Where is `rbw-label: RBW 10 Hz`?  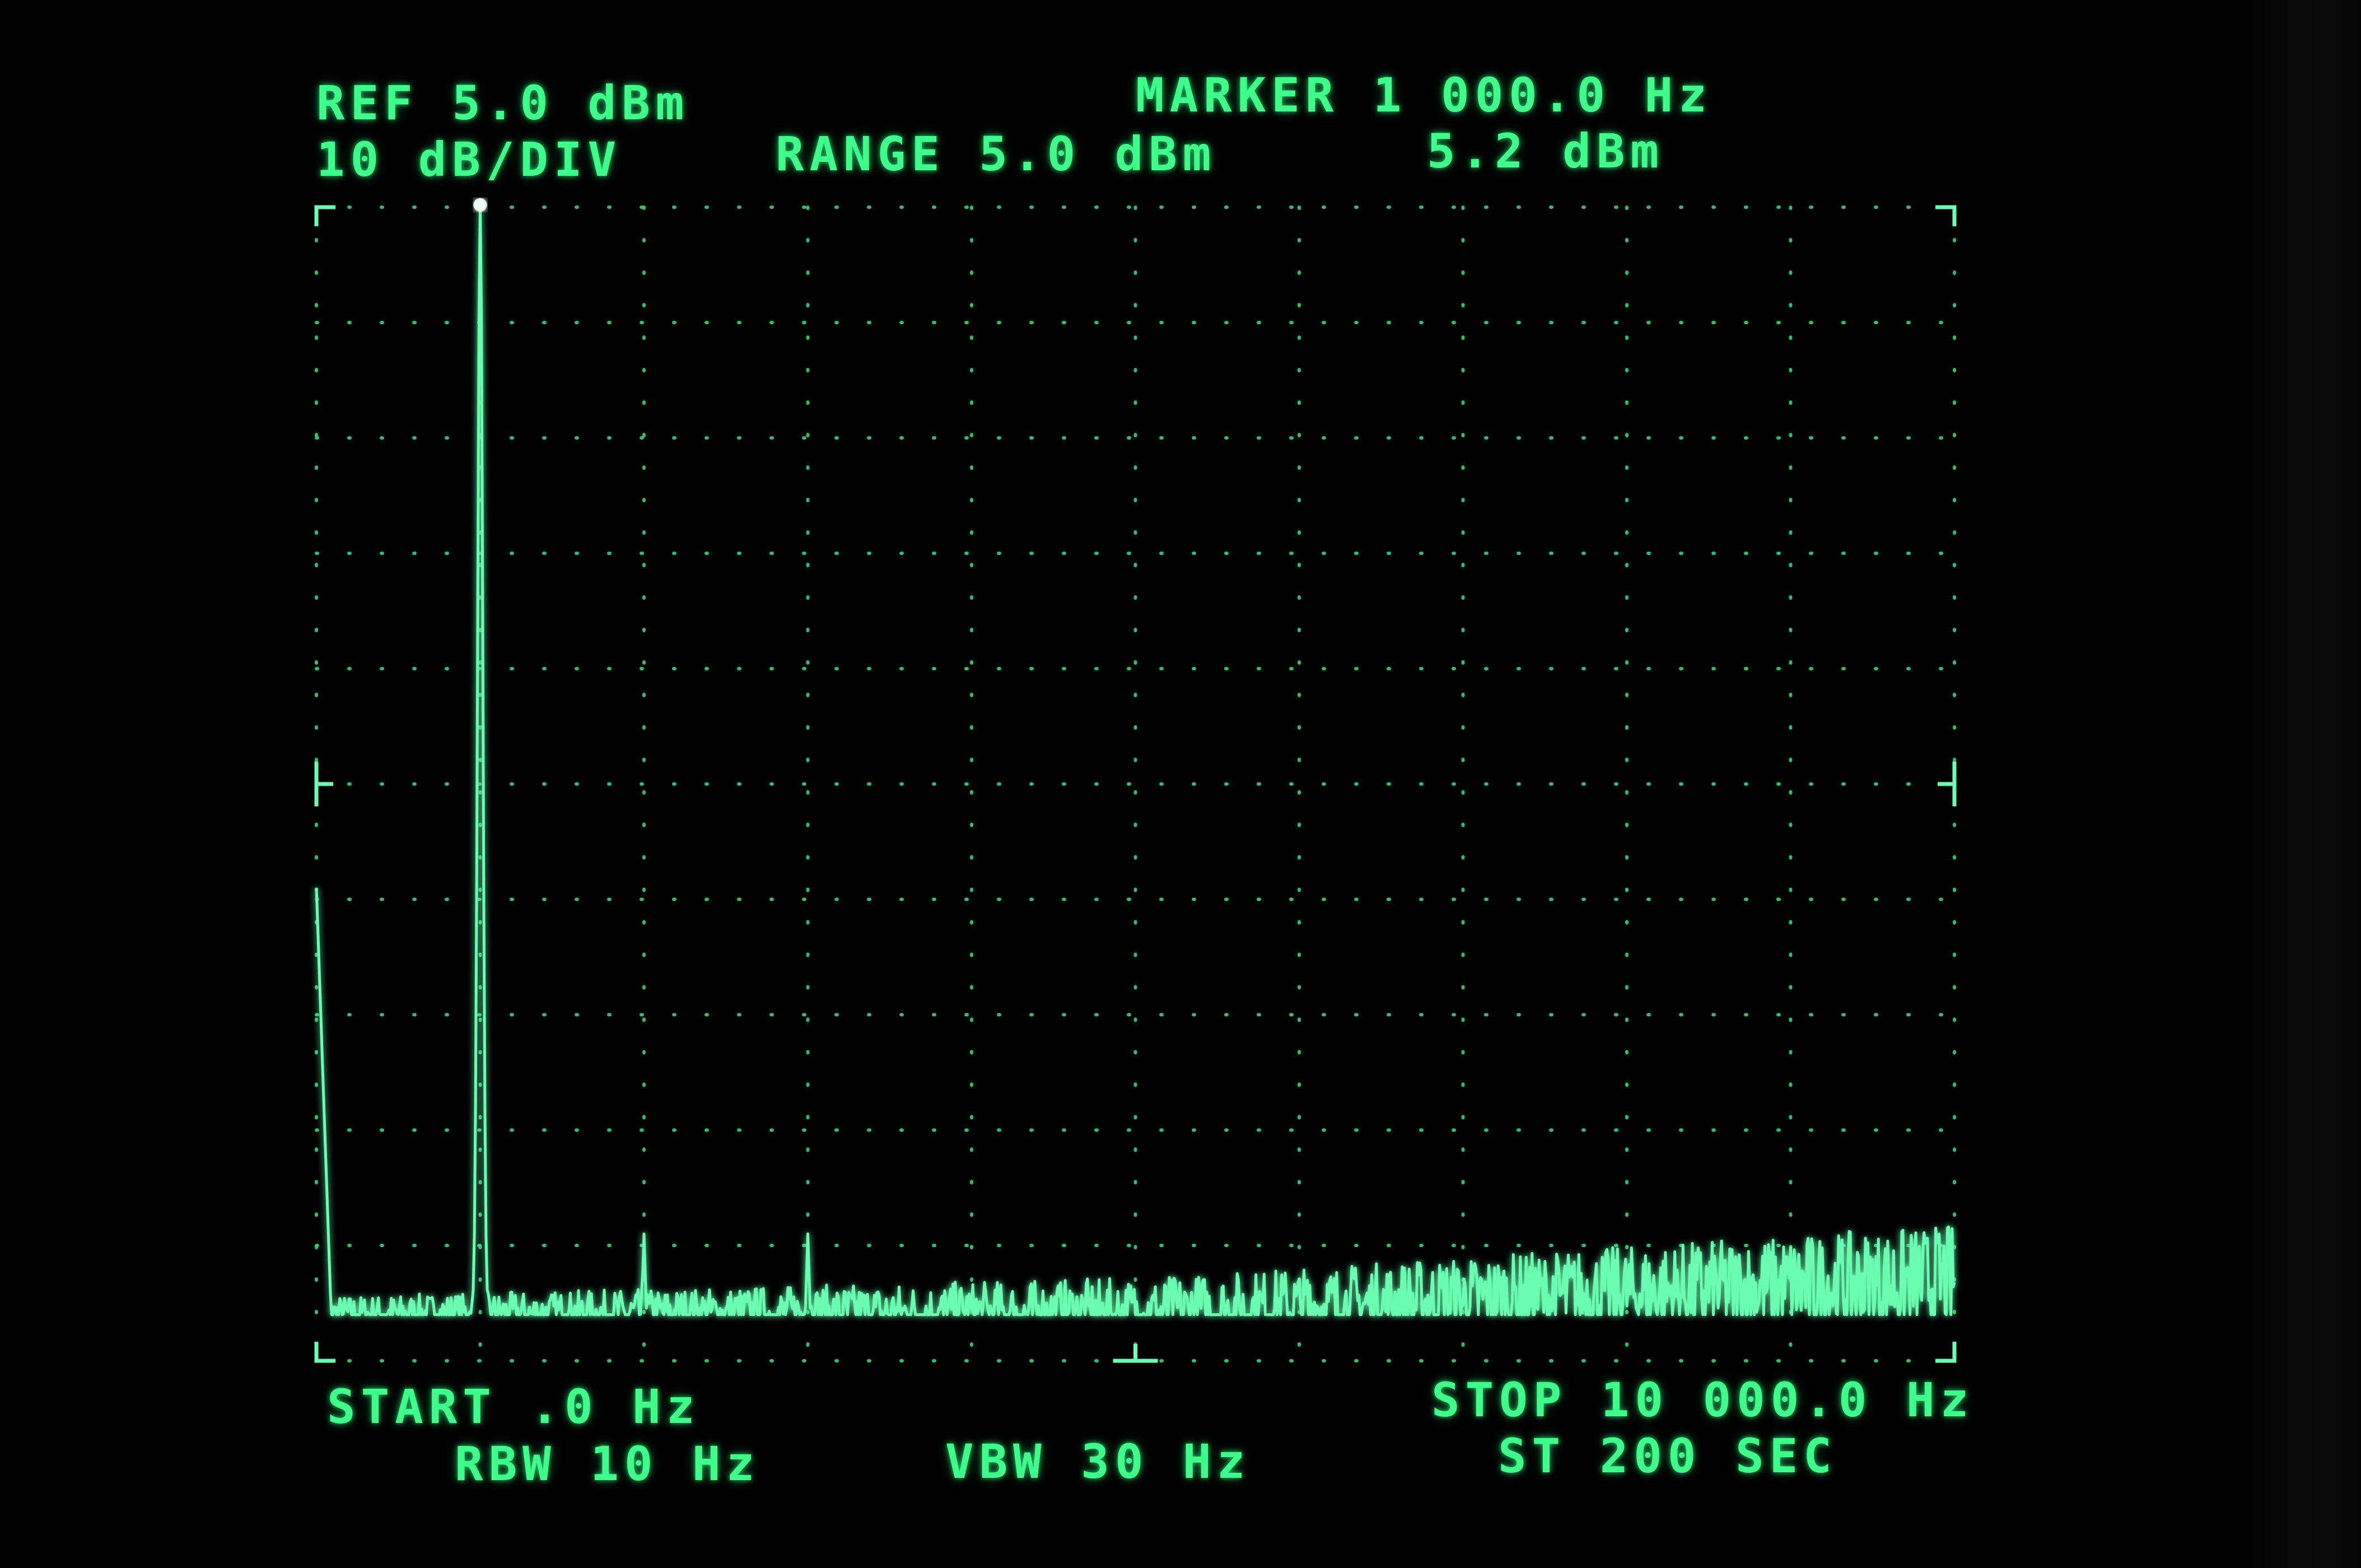
rbw-label: RBW 10 Hz is located at coordinates (608, 1464).